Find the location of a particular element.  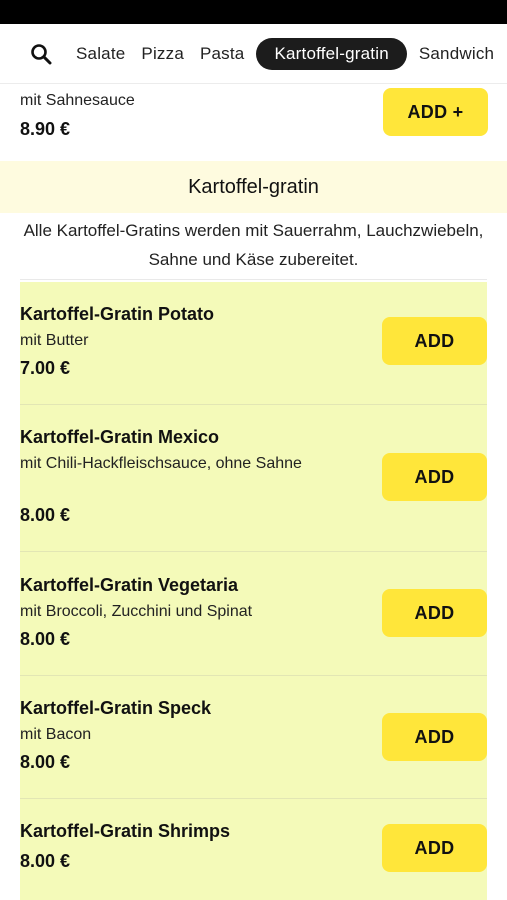

item-description: mit Chili-Hackfleischsauce, ohne Sahne is located at coordinates (161, 463).